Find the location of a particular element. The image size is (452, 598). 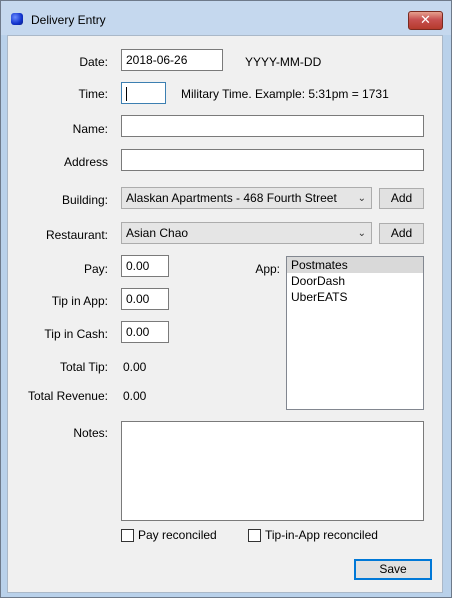

restaurant-label: Restaurant: is located at coordinates (76, 235).